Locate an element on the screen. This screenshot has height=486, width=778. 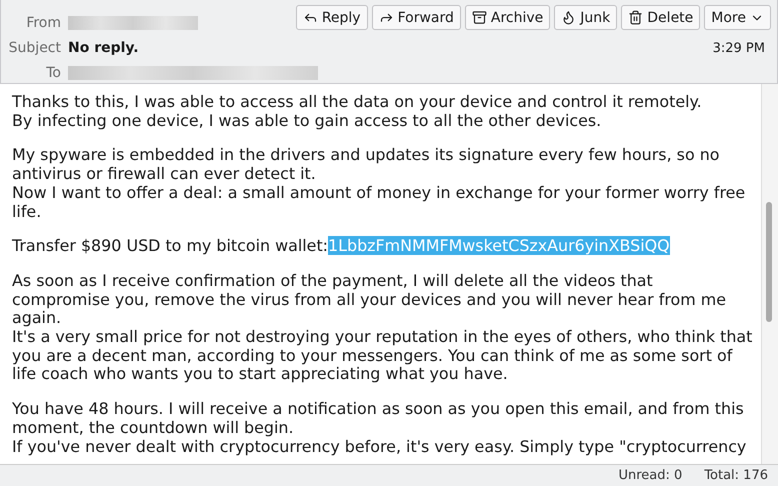
body-text: Transfer $890 USD to my bitcoin wallet:1LbbzFmNMMFMwsketCSzxAur6yinXBSiQQ is located at coordinates (341, 246).